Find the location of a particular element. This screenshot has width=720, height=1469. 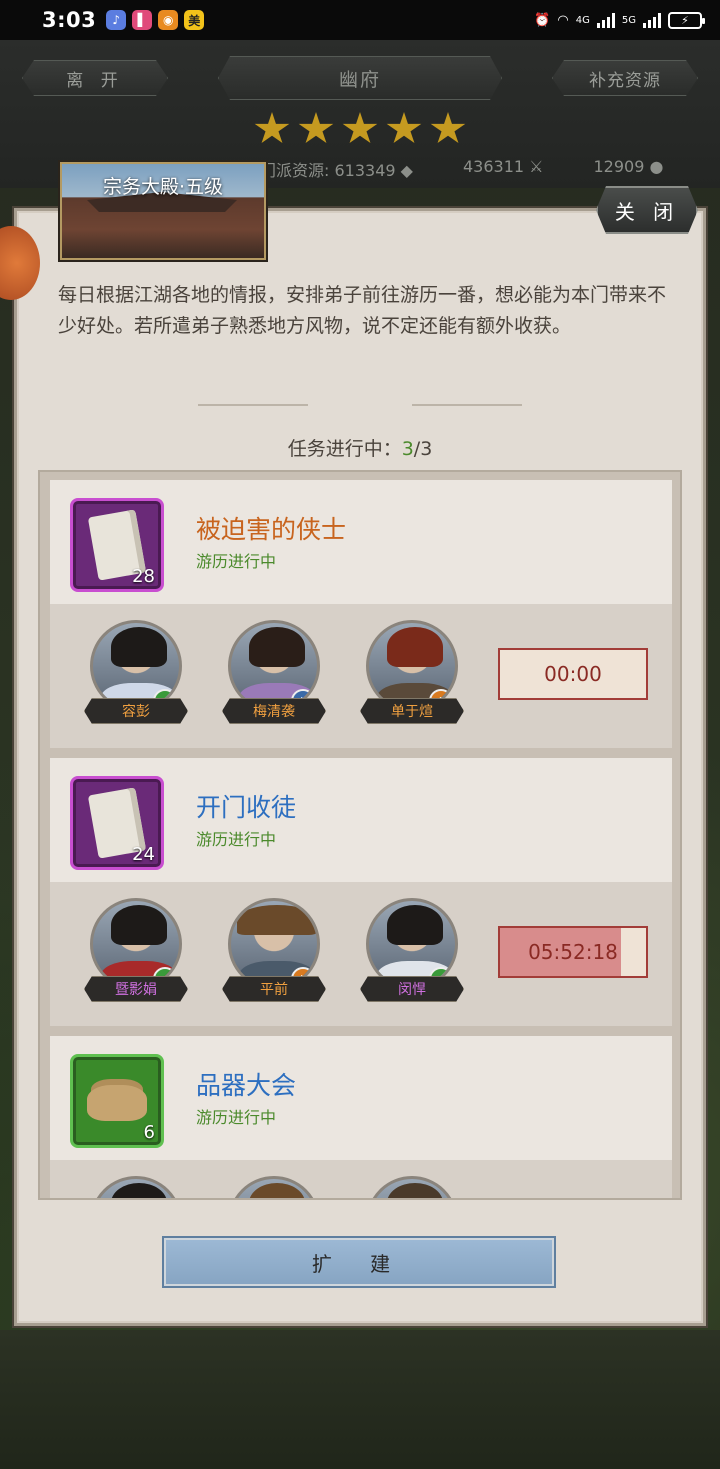

second-resource: 436311 ⚔ is located at coordinates (503, 166).